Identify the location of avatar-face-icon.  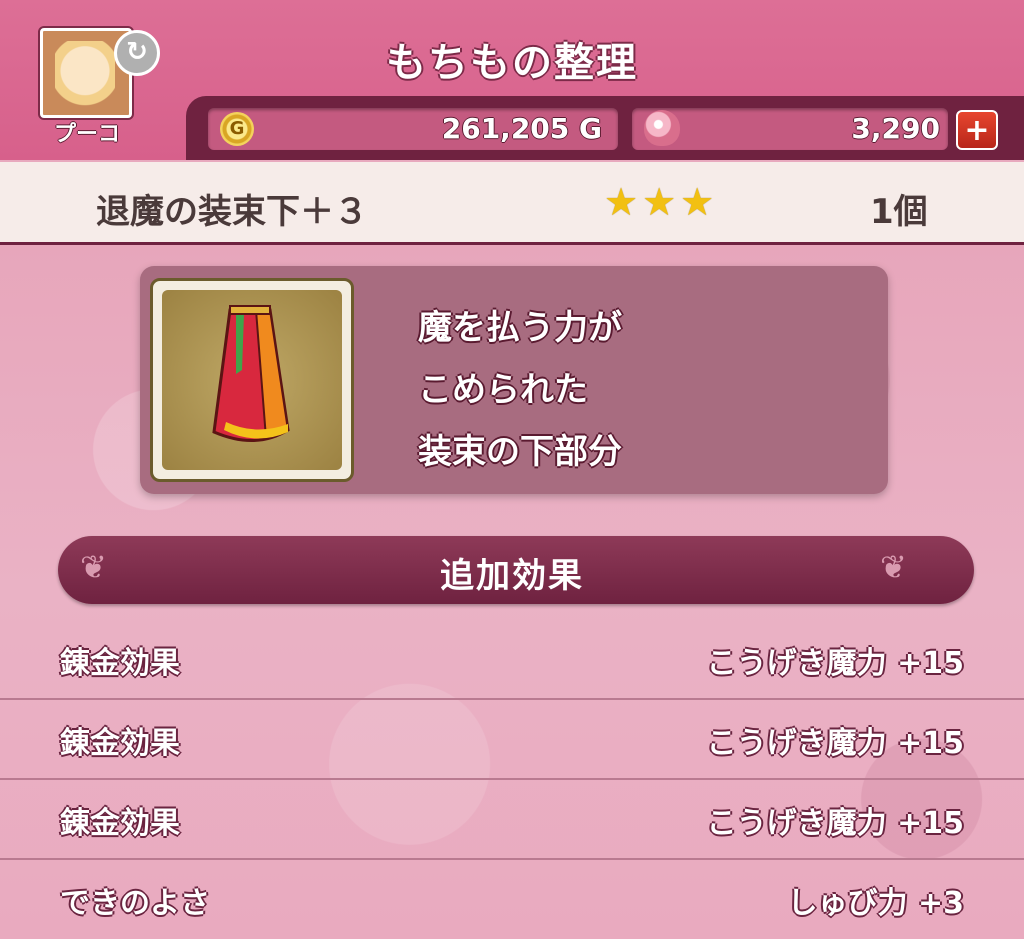
(85, 74).